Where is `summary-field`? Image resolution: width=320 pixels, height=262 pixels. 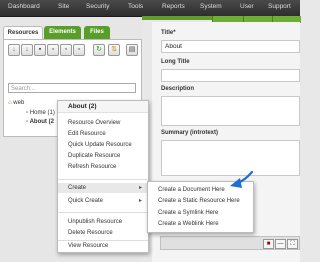
summary-field is located at coordinates (230, 158).